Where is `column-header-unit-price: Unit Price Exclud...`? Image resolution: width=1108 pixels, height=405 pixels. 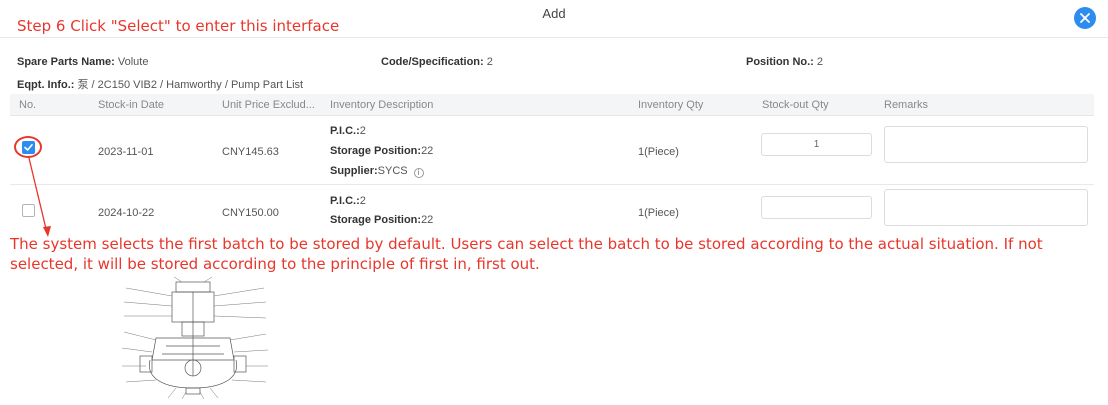 column-header-unit-price: Unit Price Exclud... is located at coordinates (268, 105).